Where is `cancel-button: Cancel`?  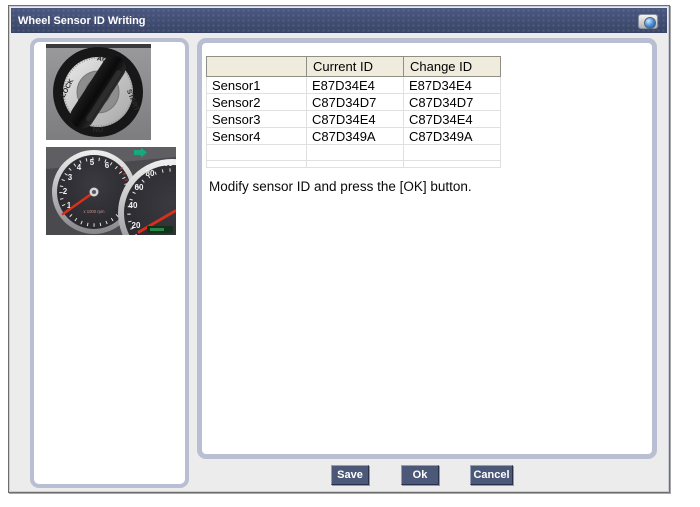 cancel-button: Cancel is located at coordinates (491, 475).